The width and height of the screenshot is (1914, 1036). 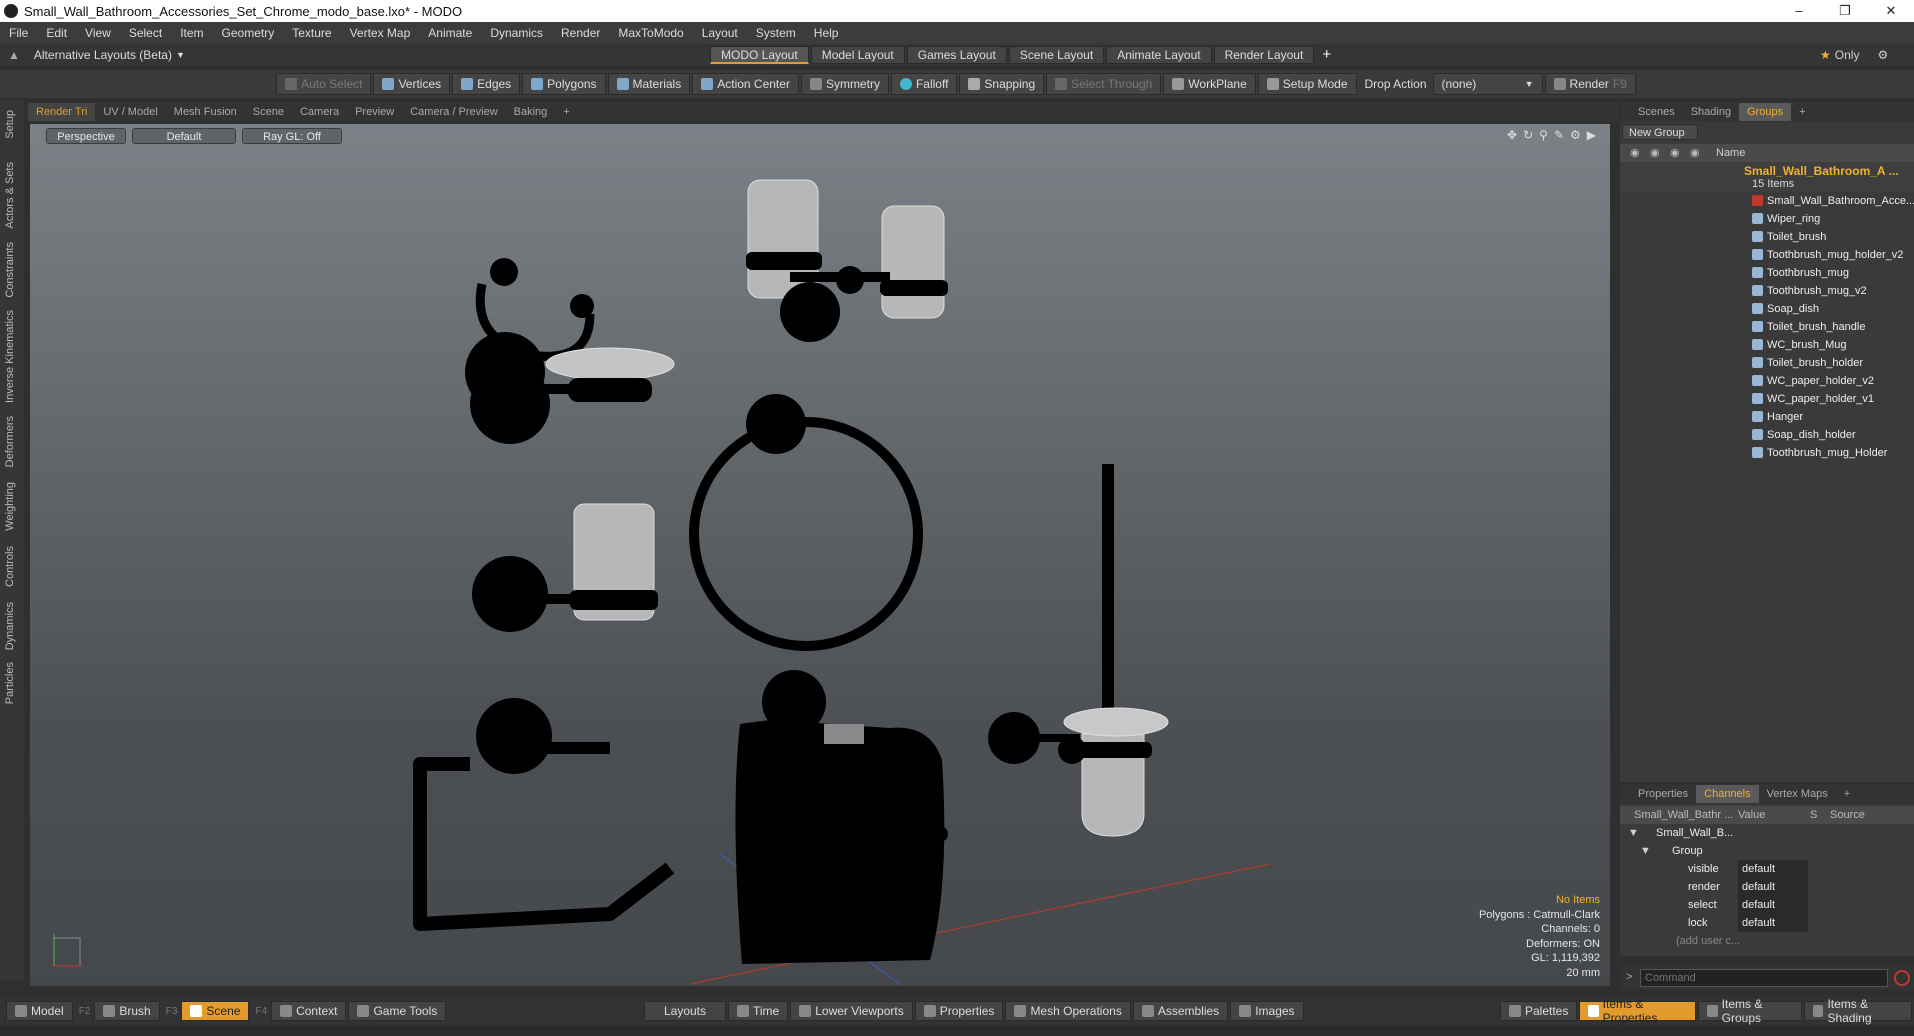 What do you see at coordinates (1767, 453) in the screenshot?
I see `list-item: Toothbrush_mug_Holder` at bounding box center [1767, 453].